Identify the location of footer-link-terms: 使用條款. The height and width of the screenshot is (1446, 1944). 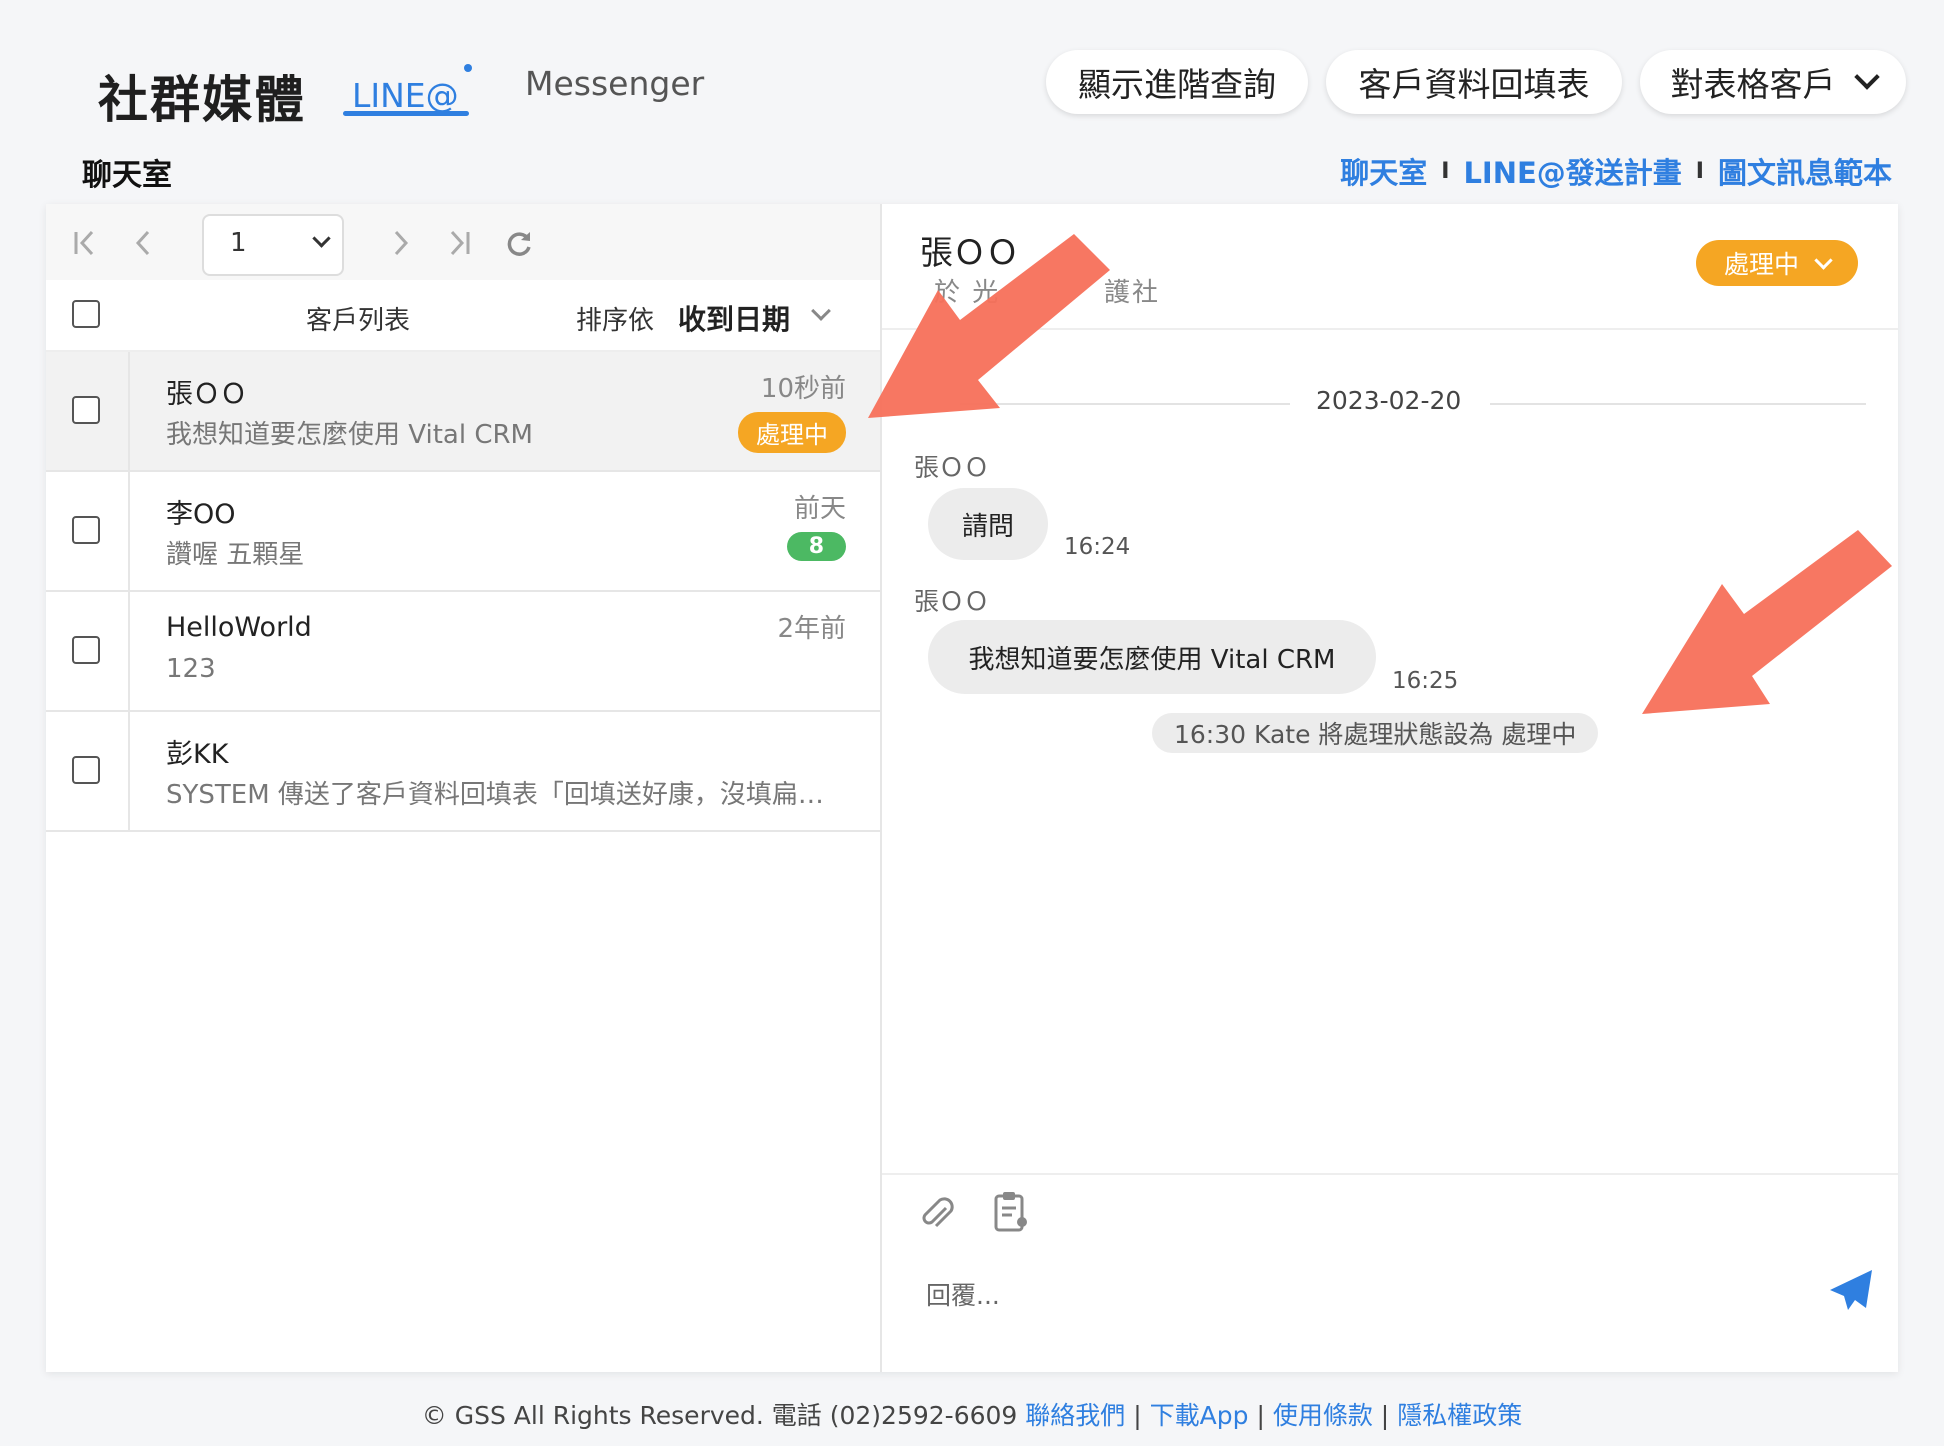
(1323, 1415).